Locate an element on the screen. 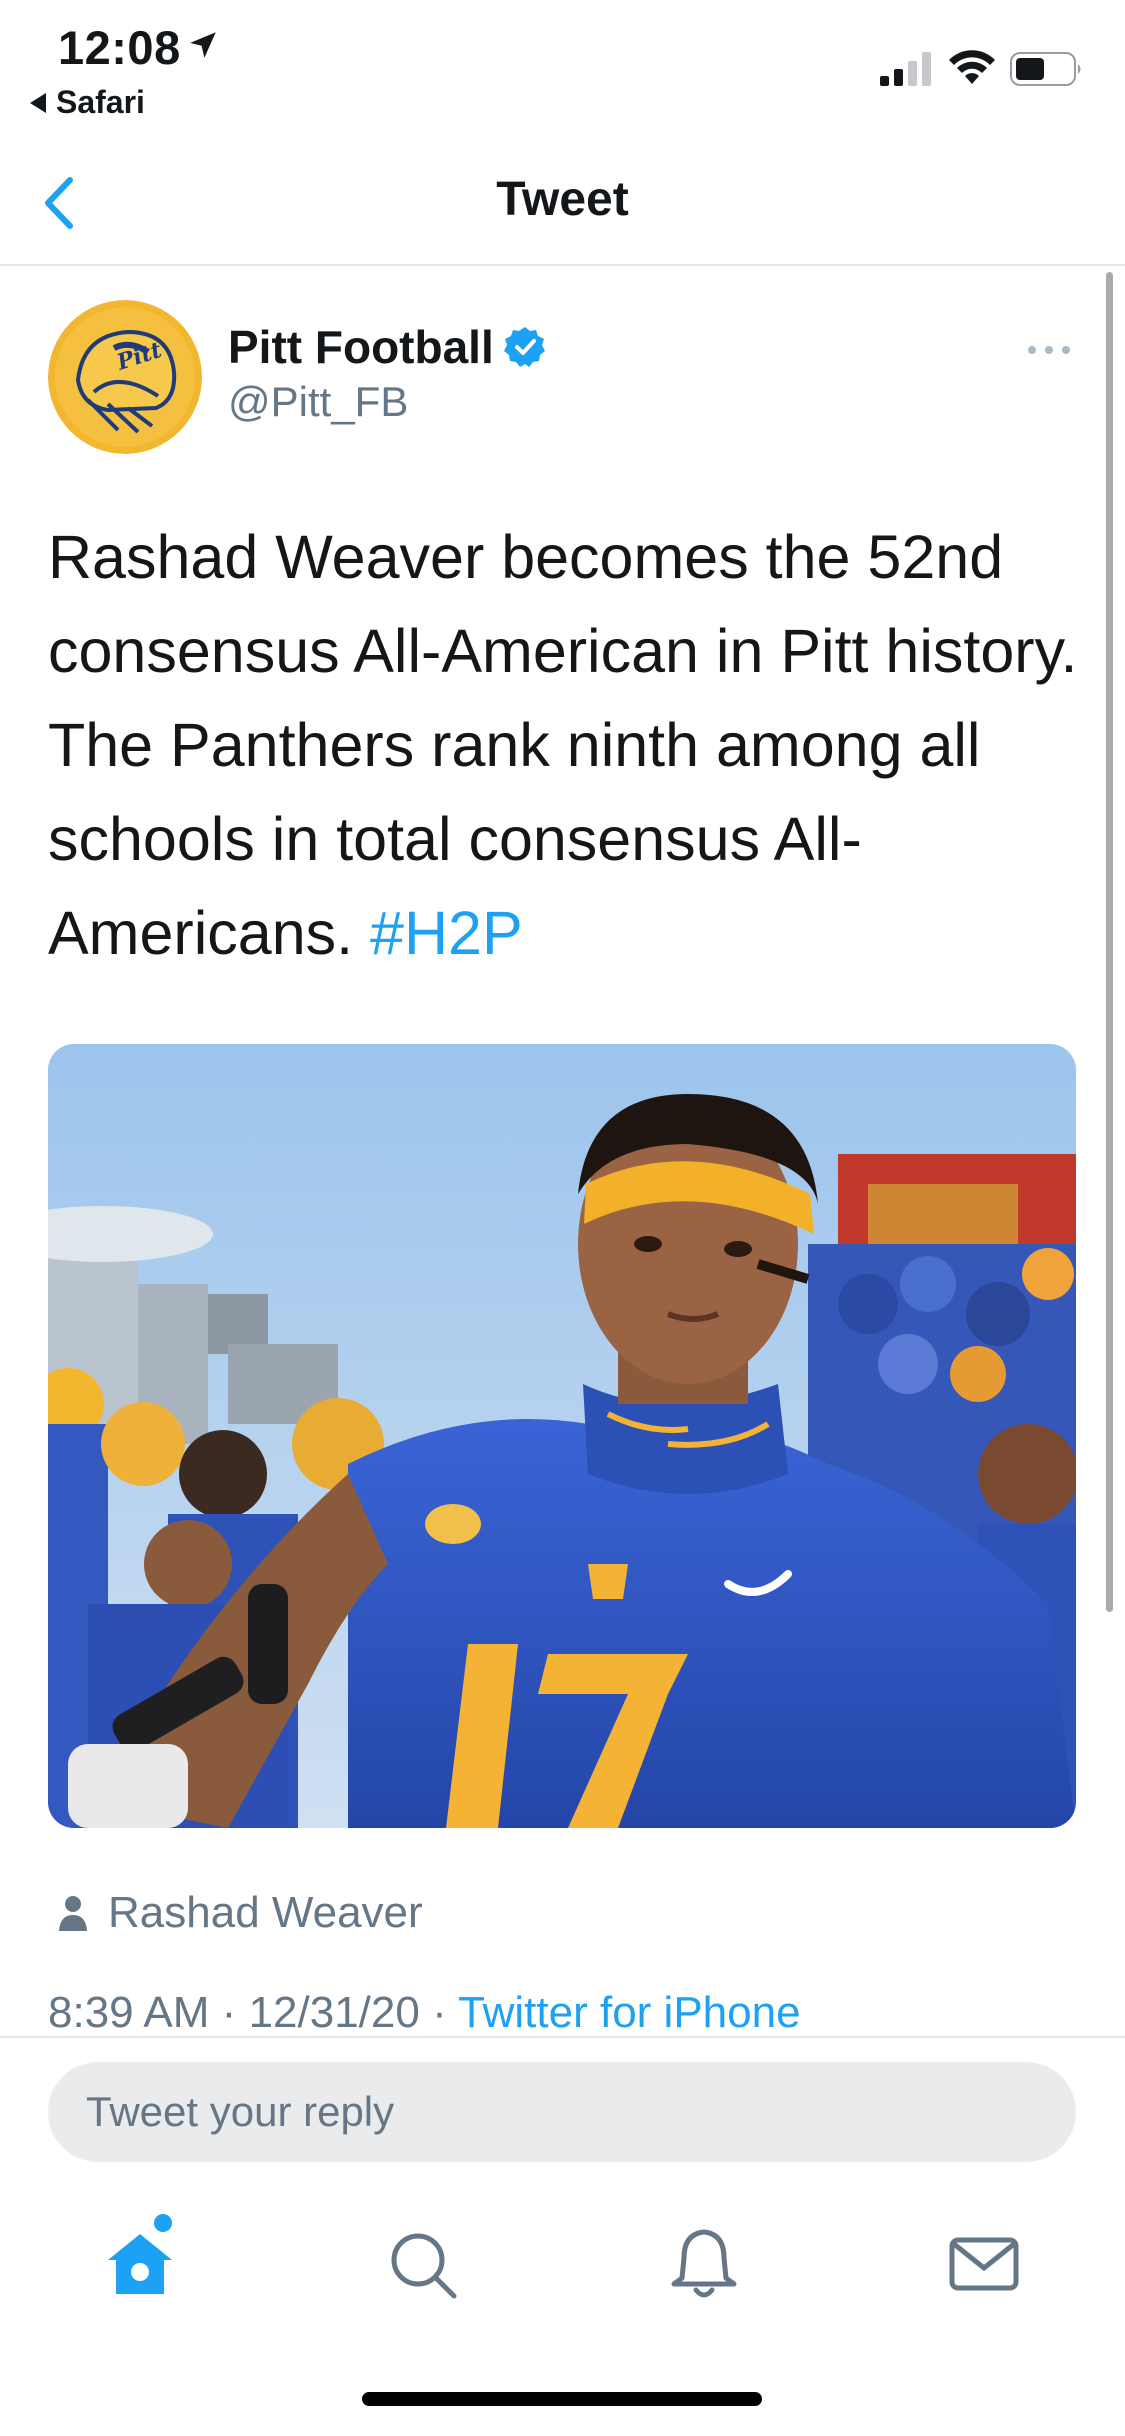  more-options-icon is located at coordinates (1049, 350).